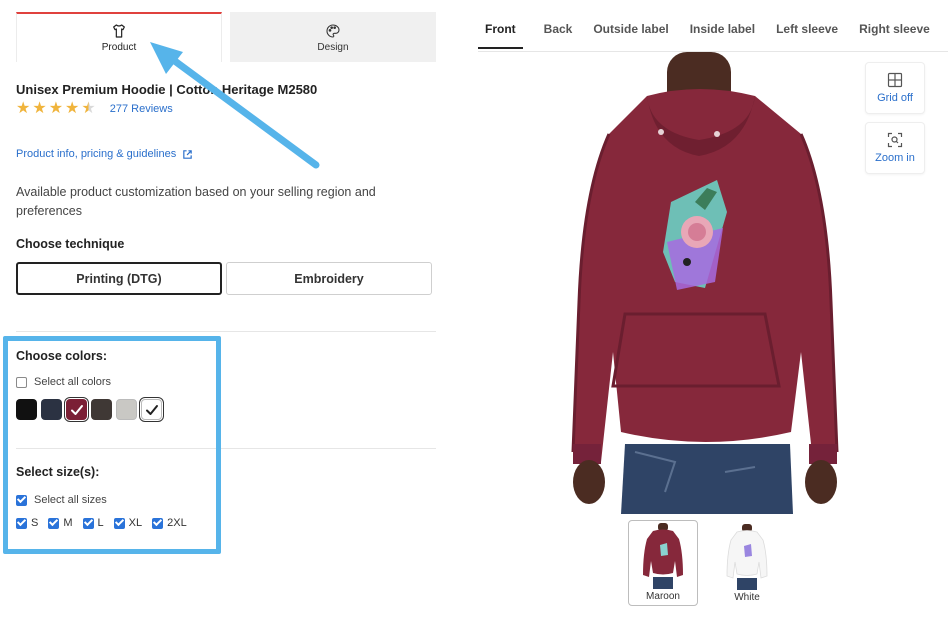 The height and width of the screenshot is (621, 948). What do you see at coordinates (894, 35) in the screenshot?
I see `view-tab-right-sleeve: Right sleeve` at bounding box center [894, 35].